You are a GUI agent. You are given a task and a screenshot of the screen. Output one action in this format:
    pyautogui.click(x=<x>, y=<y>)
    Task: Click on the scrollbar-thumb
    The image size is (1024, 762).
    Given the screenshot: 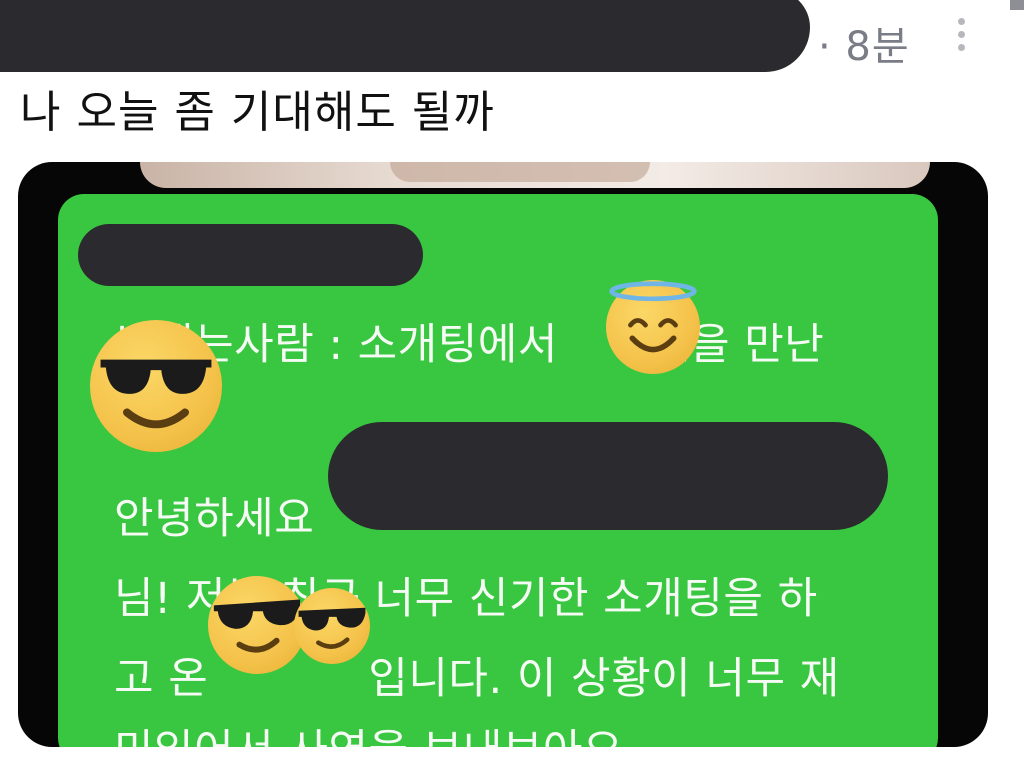 What is the action you would take?
    pyautogui.click(x=1017, y=5)
    